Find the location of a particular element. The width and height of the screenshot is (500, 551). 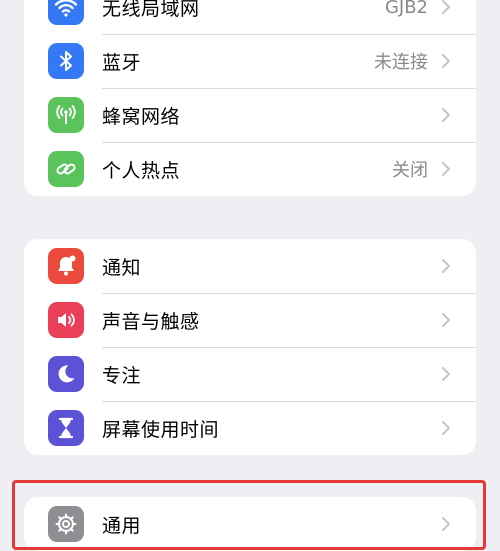

cellular-row: 蜂窝网络 is located at coordinates (250, 115).